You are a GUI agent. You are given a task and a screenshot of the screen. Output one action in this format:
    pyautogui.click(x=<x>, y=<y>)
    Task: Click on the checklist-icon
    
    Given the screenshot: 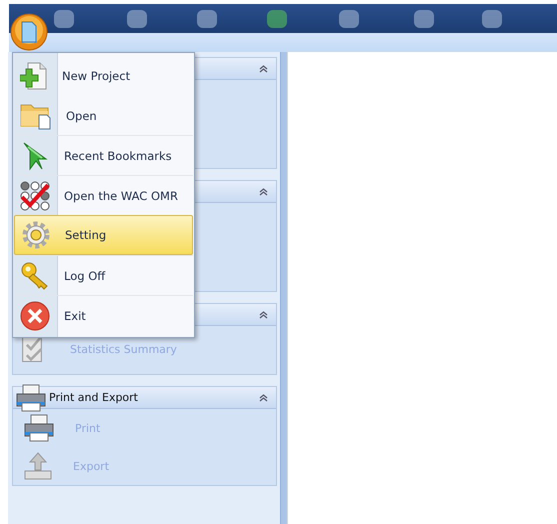 What is the action you would take?
    pyautogui.click(x=32, y=349)
    